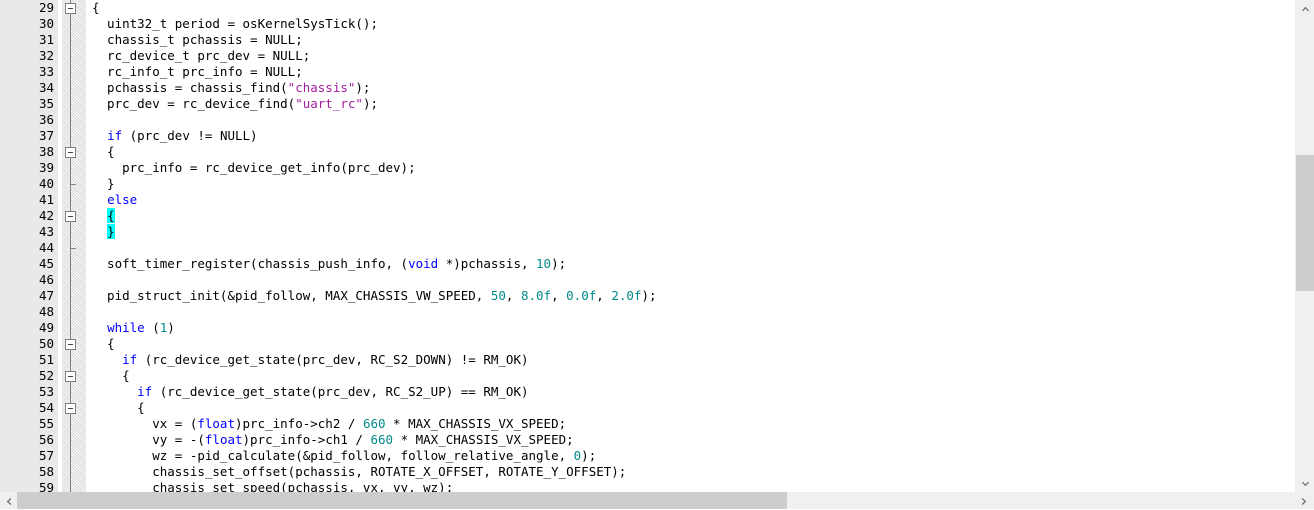  I want to click on vertical-scrollbar, so click(1304, 246).